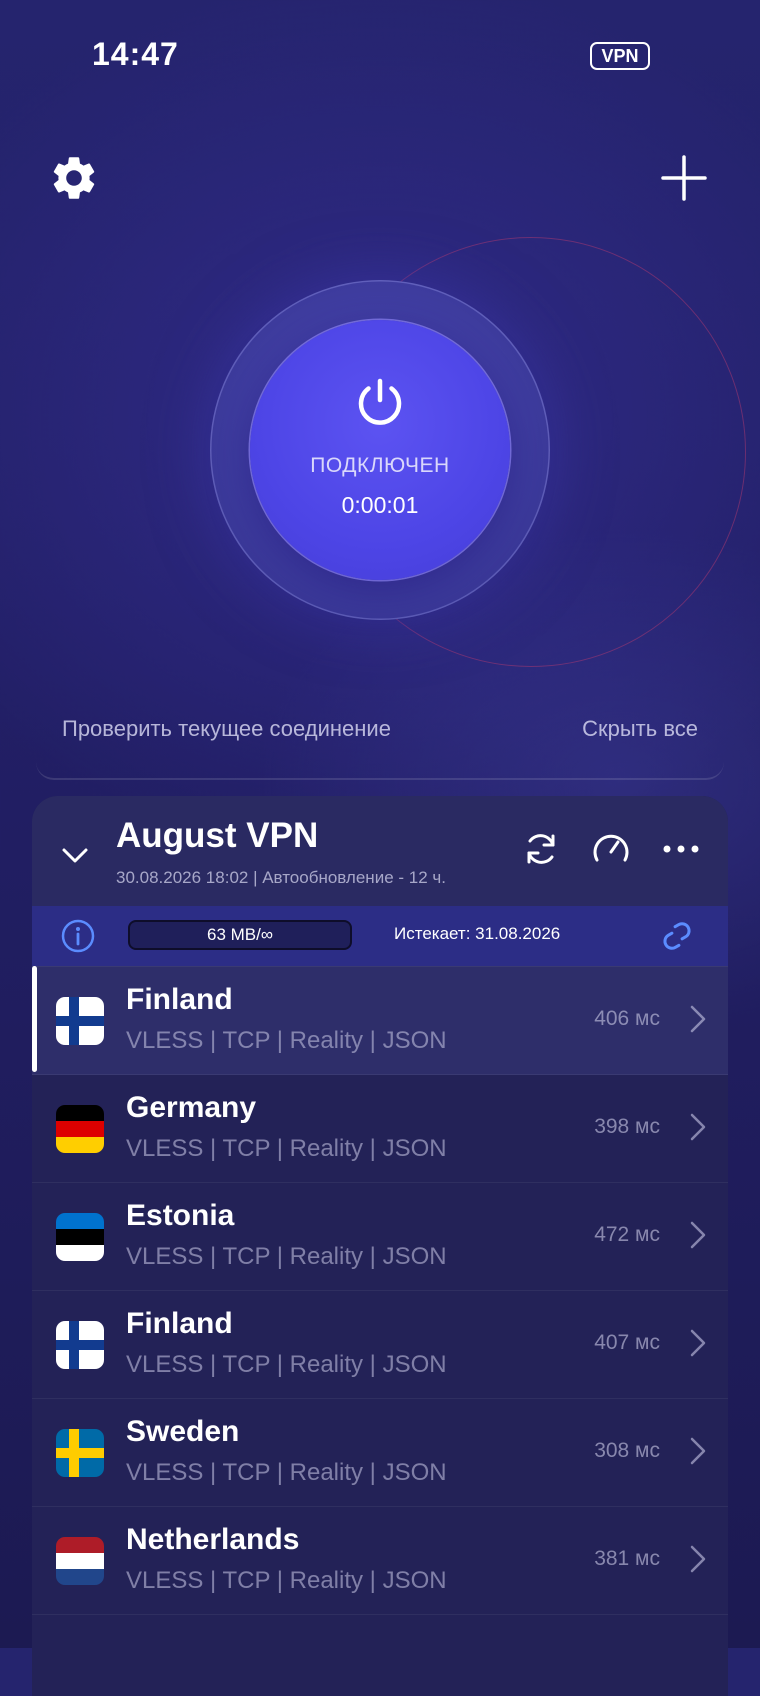 The image size is (760, 1696). Describe the element at coordinates (380, 465) in the screenshot. I see `connection-status: ПОДКЛЮЧЕН` at that location.